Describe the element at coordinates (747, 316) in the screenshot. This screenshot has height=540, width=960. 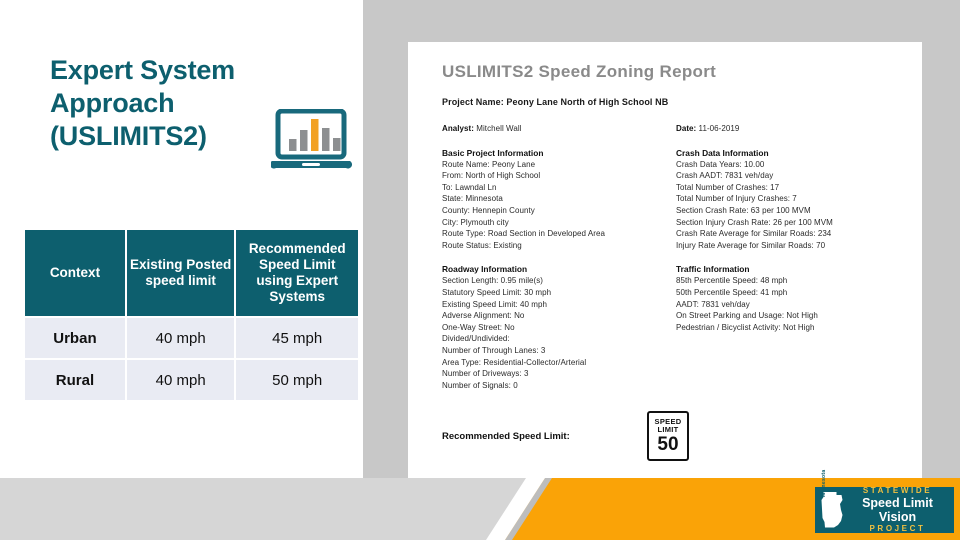
I see `traffic-line: On Street Parking and Usage: Not High` at that location.